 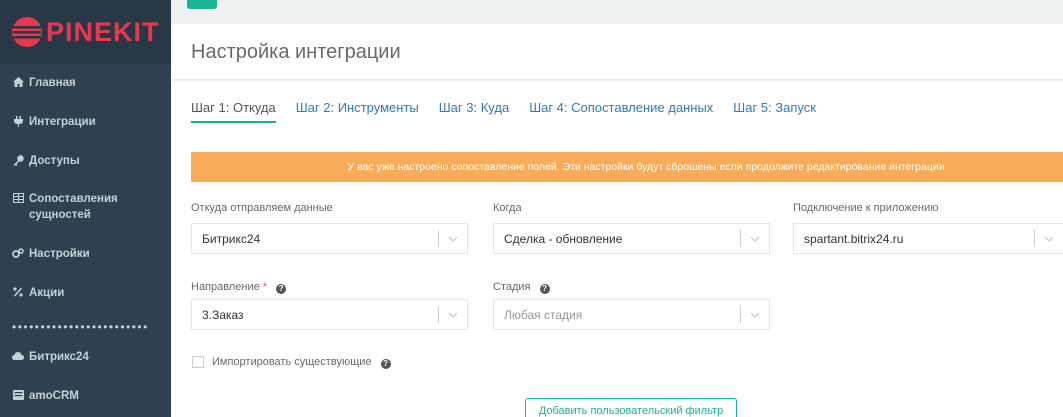 What do you see at coordinates (617, 52) in the screenshot?
I see `page-header: Настройка интеграции` at bounding box center [617, 52].